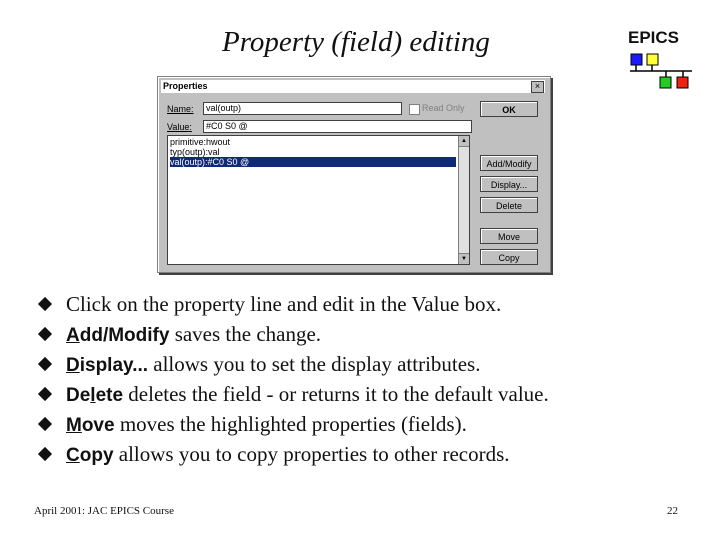 This screenshot has height=540, width=720. I want to click on name-label-text: Name:, so click(180, 109).